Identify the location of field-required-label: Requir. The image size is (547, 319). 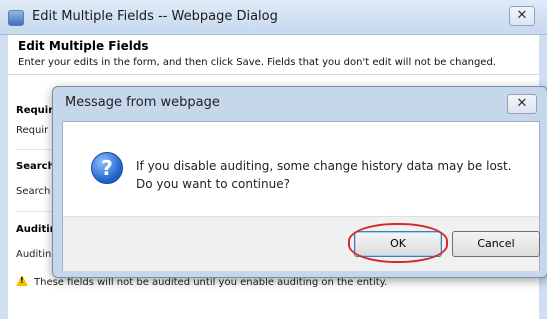
(32, 130).